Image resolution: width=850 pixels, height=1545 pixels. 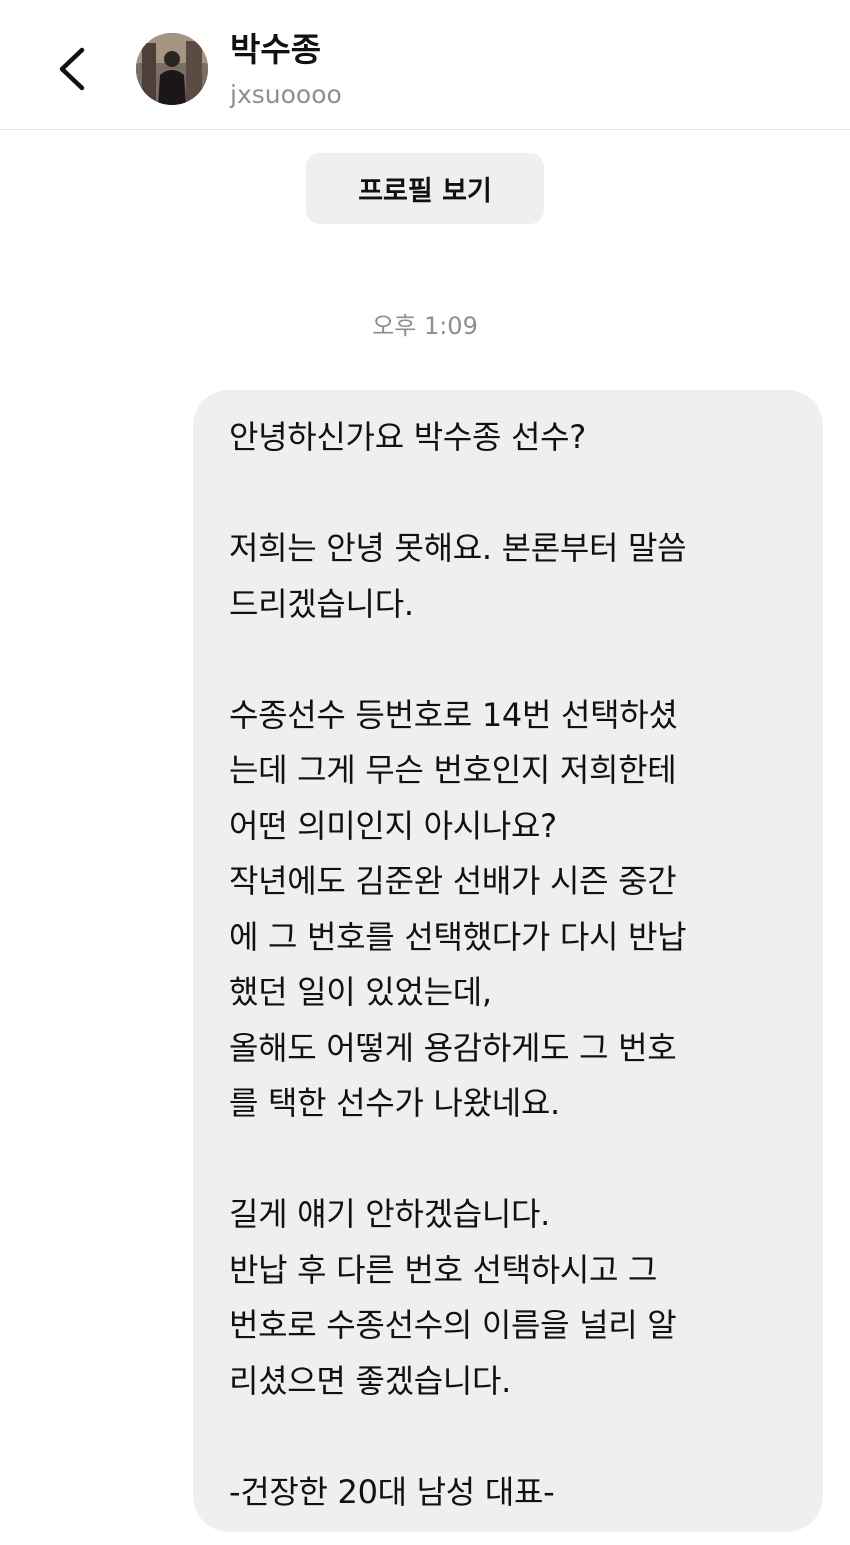 I want to click on back-button, so click(x=73, y=68).